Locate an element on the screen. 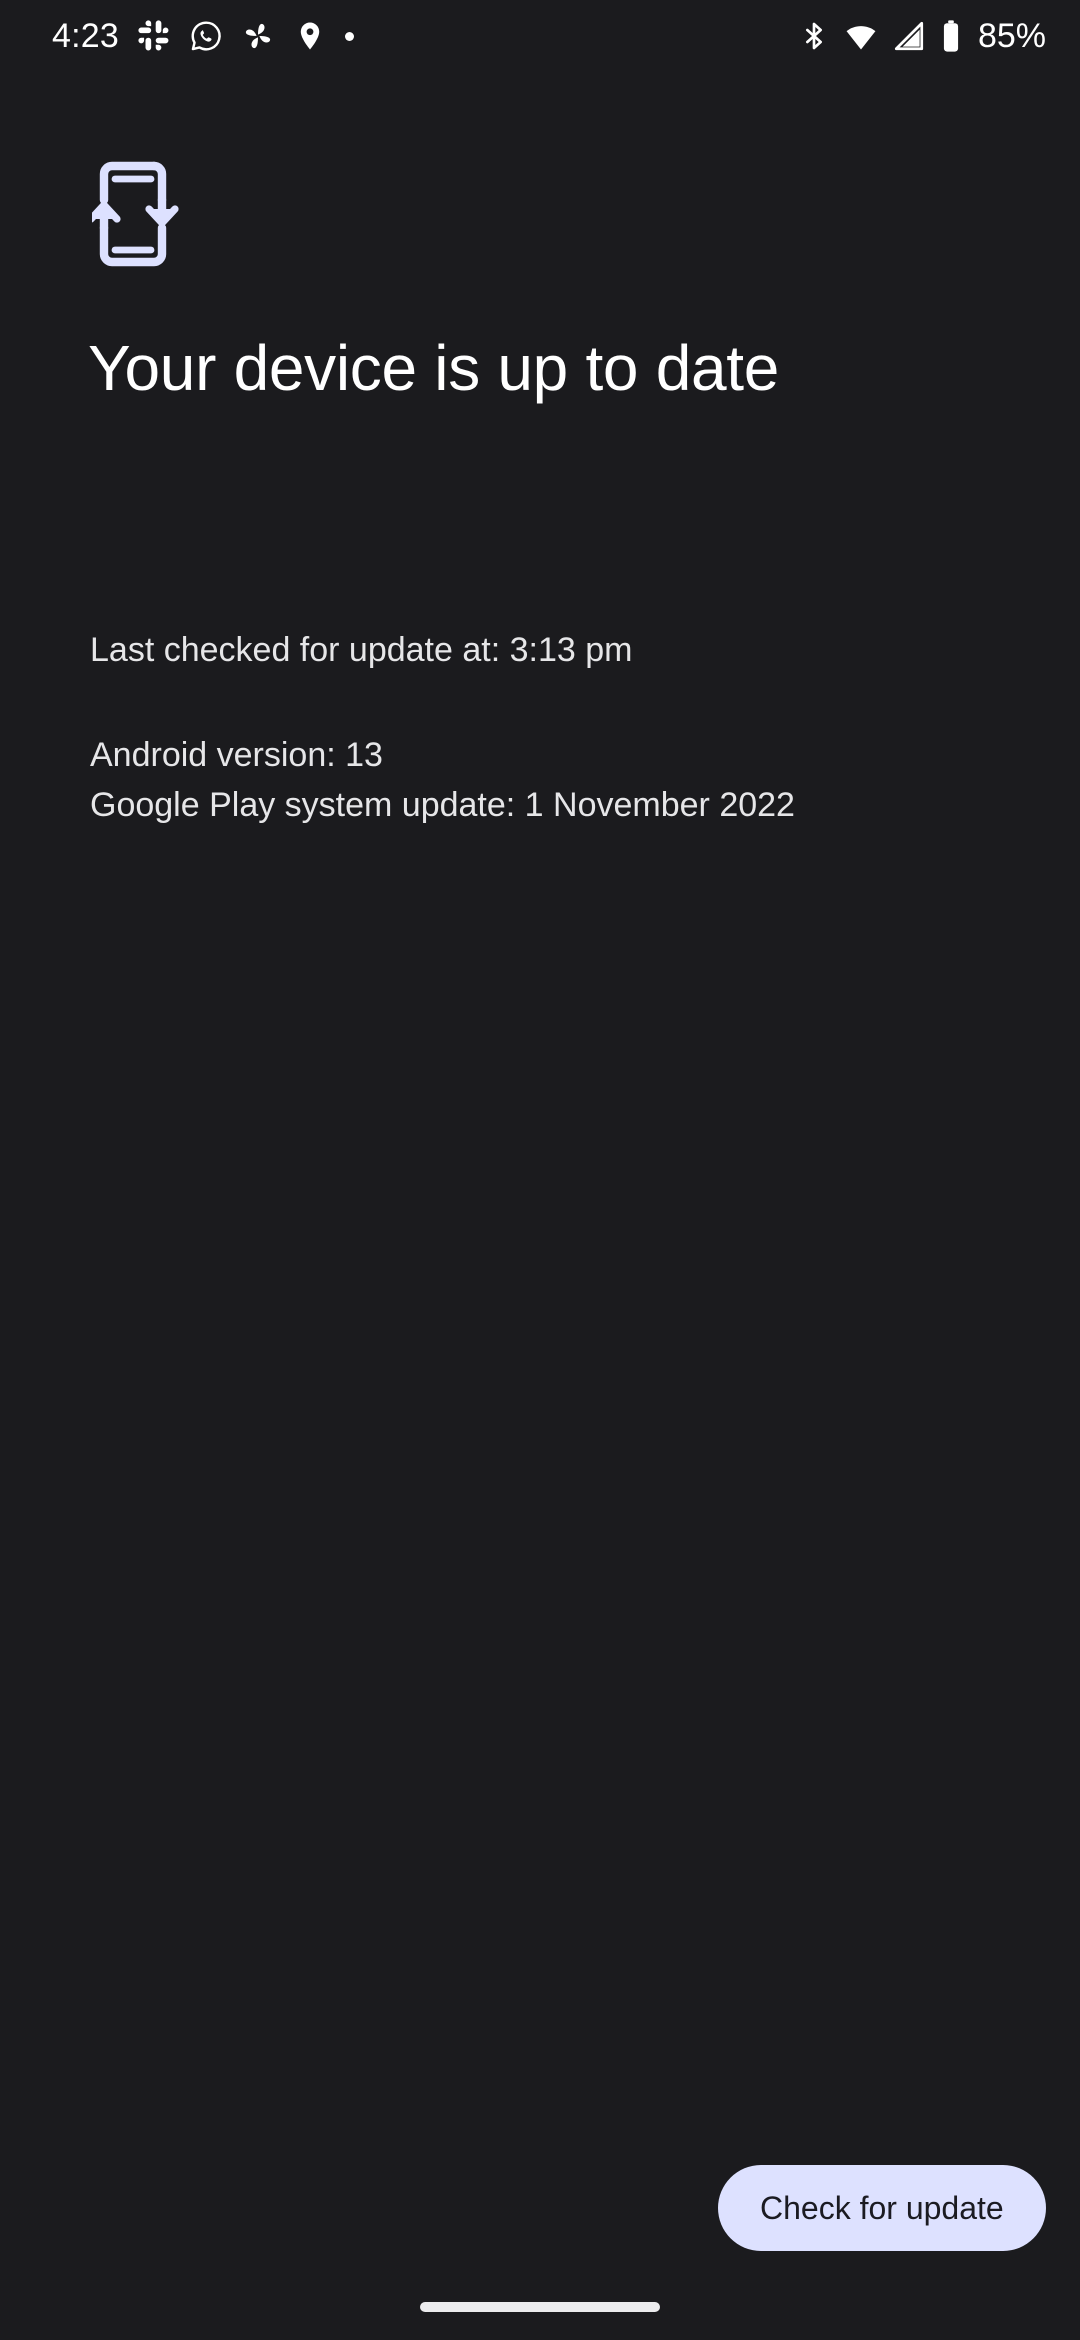 Image resolution: width=1080 pixels, height=2340 pixels. system-update-icon is located at coordinates (135, 214).